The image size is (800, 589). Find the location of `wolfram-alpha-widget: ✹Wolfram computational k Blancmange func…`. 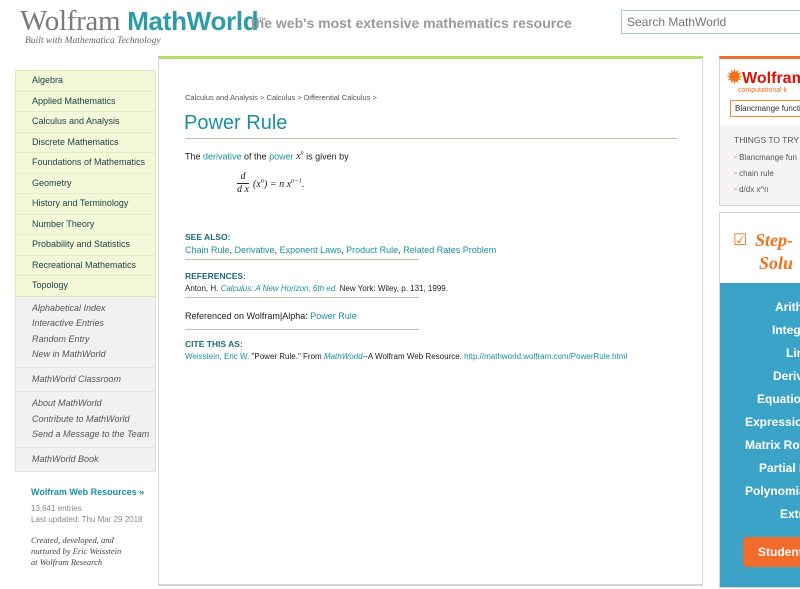

wolfram-alpha-widget: ✹Wolfram computational k Blancmange func… is located at coordinates (759, 131).